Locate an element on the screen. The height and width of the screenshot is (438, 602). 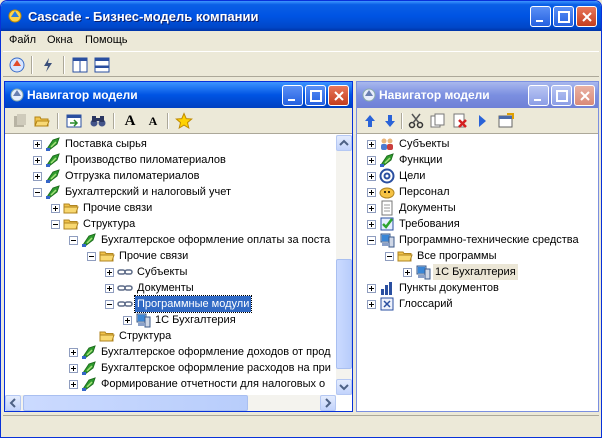
copy-icon is located at coordinates (438, 121).